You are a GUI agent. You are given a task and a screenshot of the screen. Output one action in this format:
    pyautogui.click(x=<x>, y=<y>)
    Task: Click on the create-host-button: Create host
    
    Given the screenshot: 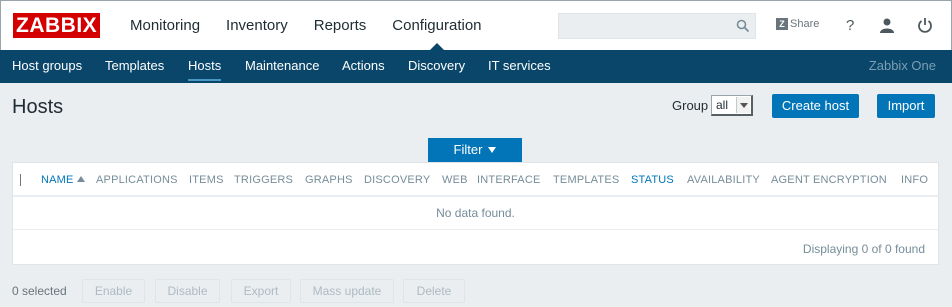 What is the action you would take?
    pyautogui.click(x=815, y=106)
    